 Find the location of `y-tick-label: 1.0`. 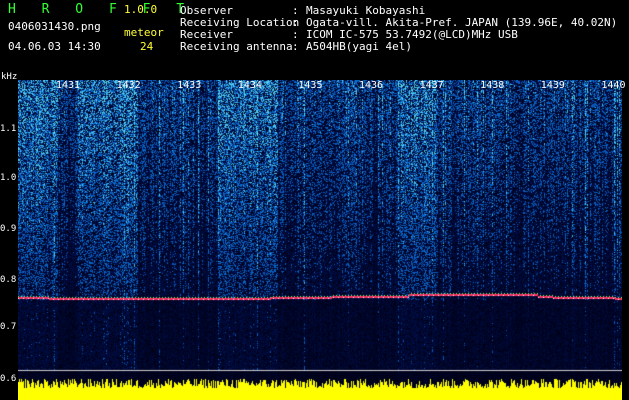

y-tick-label: 1.0 is located at coordinates (8, 178).